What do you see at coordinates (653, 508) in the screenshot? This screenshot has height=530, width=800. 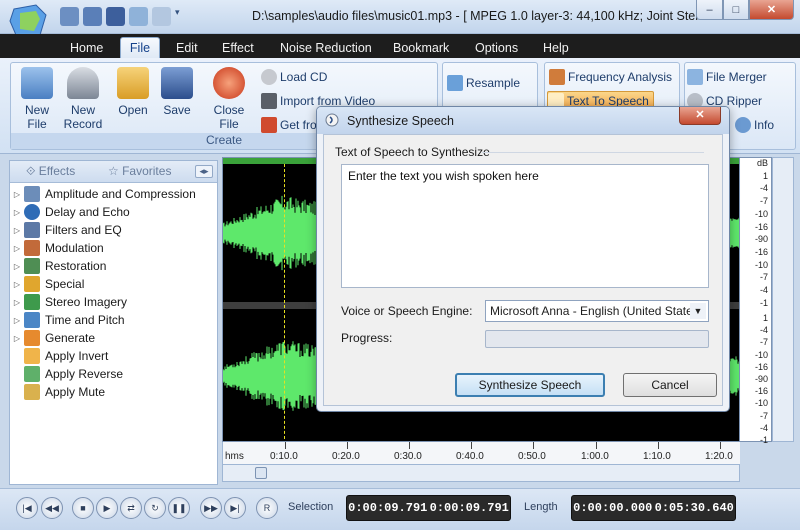 I see `length-time-display: 0:00:00.000 0:05:30.640` at bounding box center [653, 508].